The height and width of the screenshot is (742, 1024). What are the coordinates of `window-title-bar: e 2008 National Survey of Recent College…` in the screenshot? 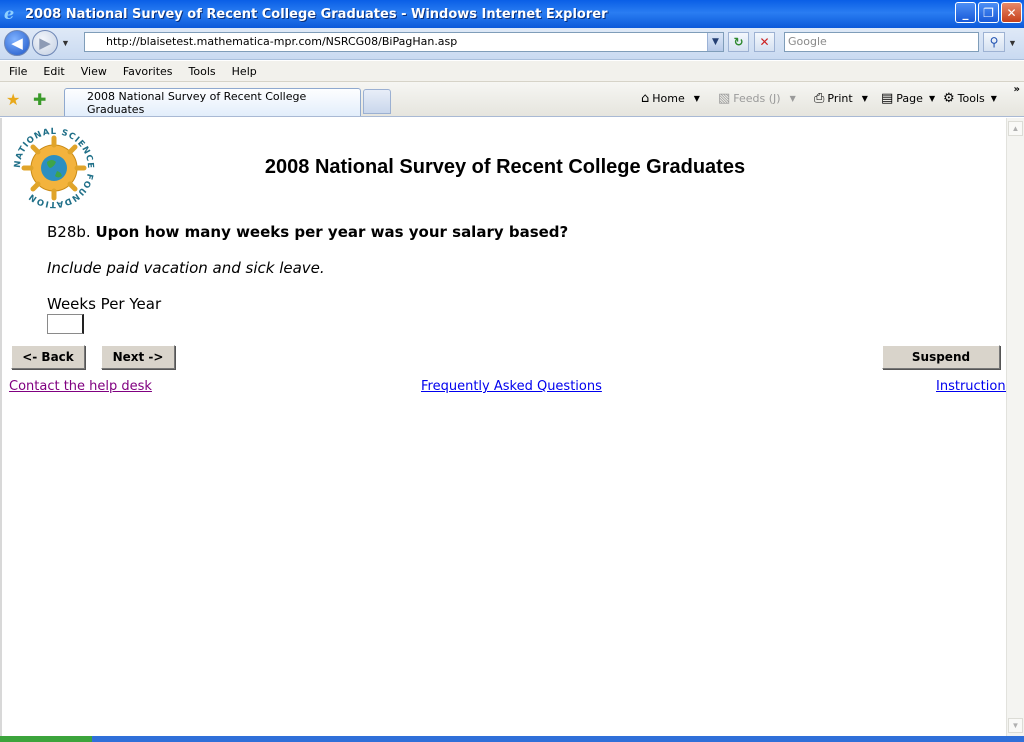 It's located at (512, 14).